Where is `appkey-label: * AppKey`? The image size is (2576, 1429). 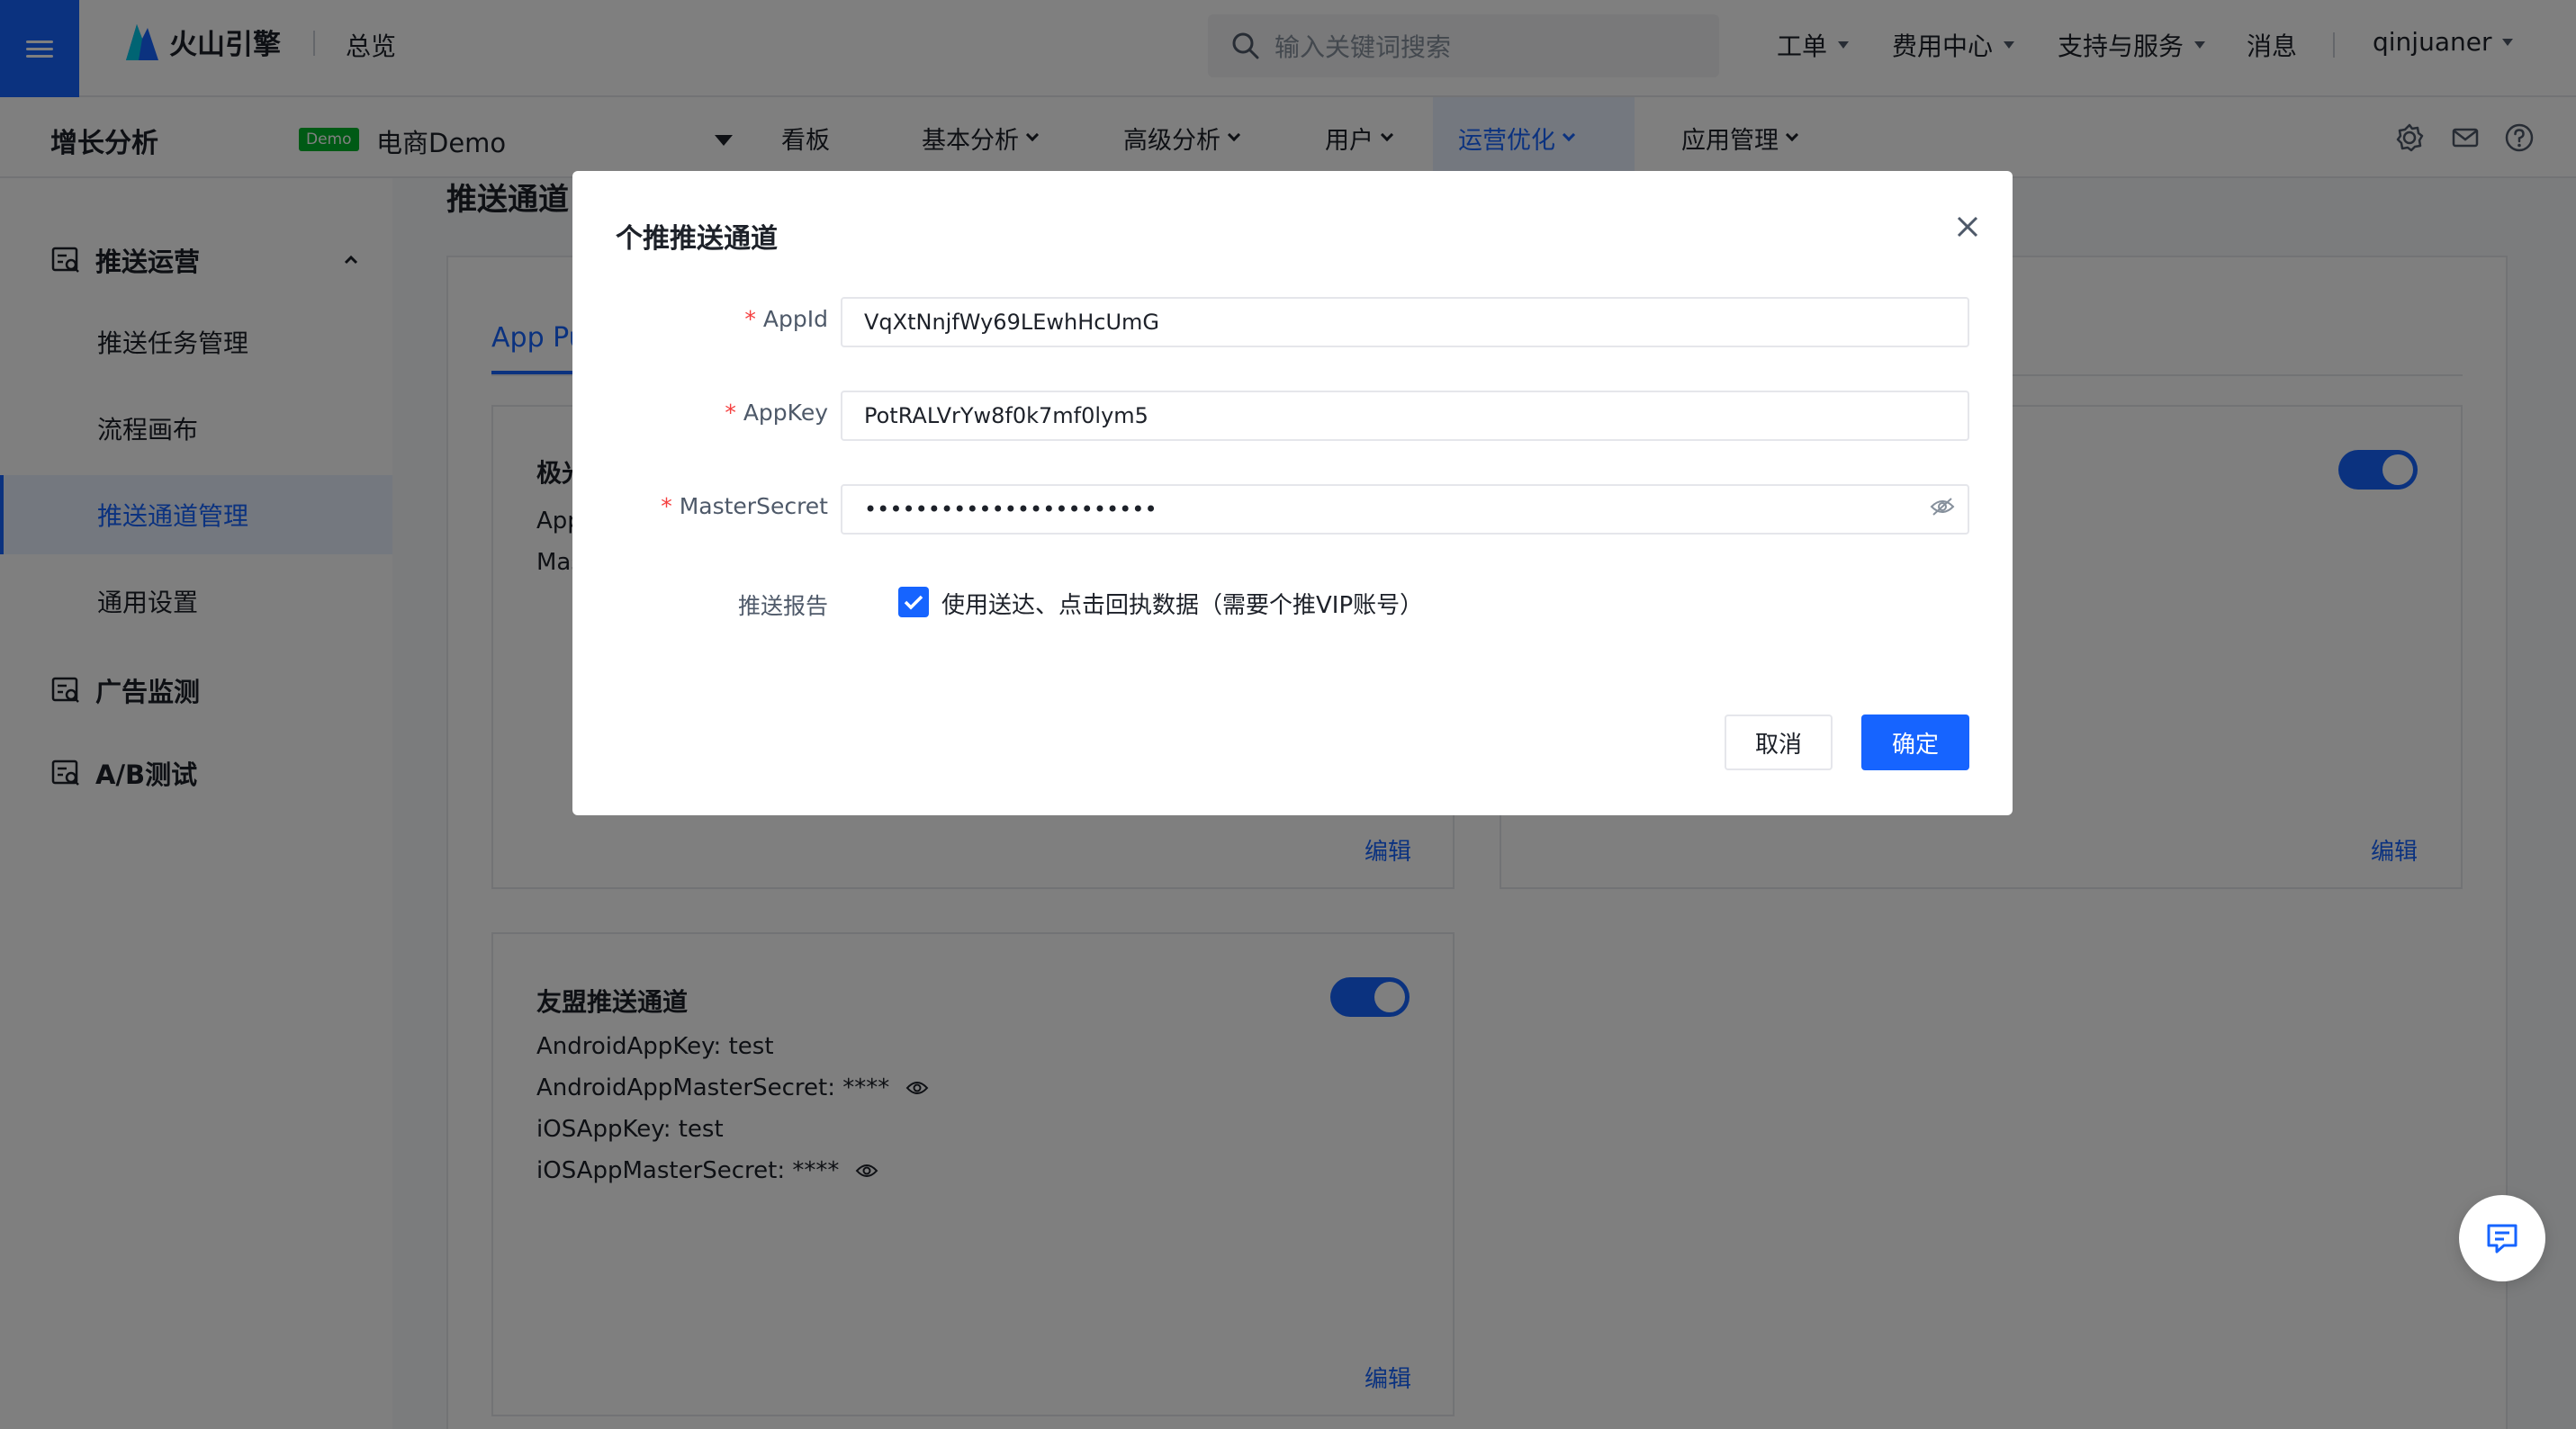
appkey-label: * AppKey is located at coordinates (776, 413).